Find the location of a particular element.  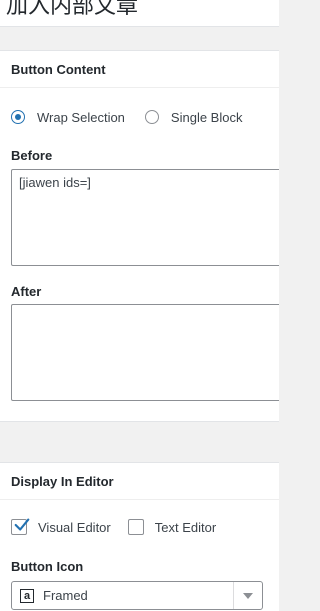

chevron-down-icon is located at coordinates (247, 595).